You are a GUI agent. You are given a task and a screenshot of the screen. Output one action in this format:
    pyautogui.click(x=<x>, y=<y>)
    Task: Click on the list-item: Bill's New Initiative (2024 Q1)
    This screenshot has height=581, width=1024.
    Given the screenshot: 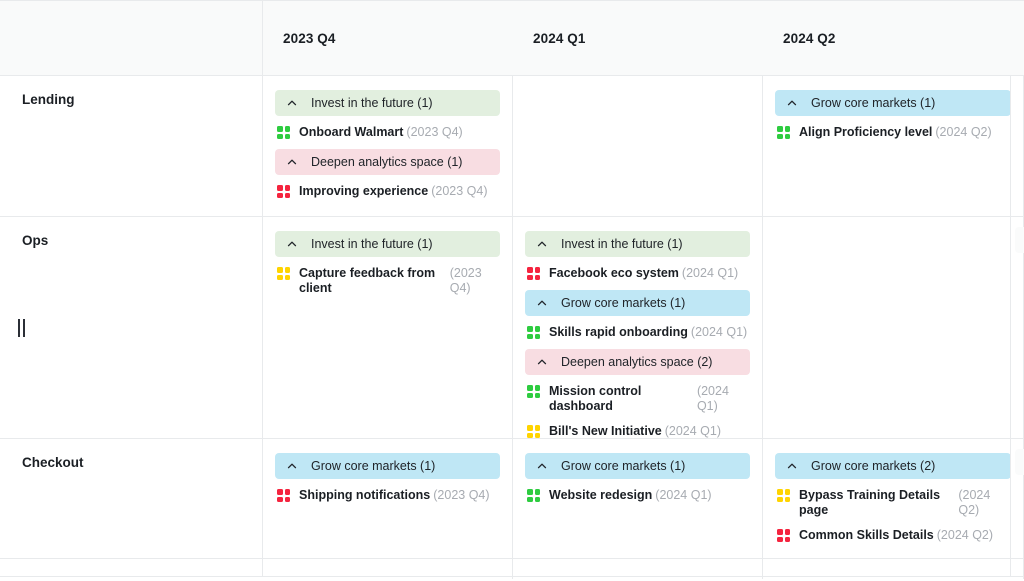 What is the action you would take?
    pyautogui.click(x=637, y=428)
    